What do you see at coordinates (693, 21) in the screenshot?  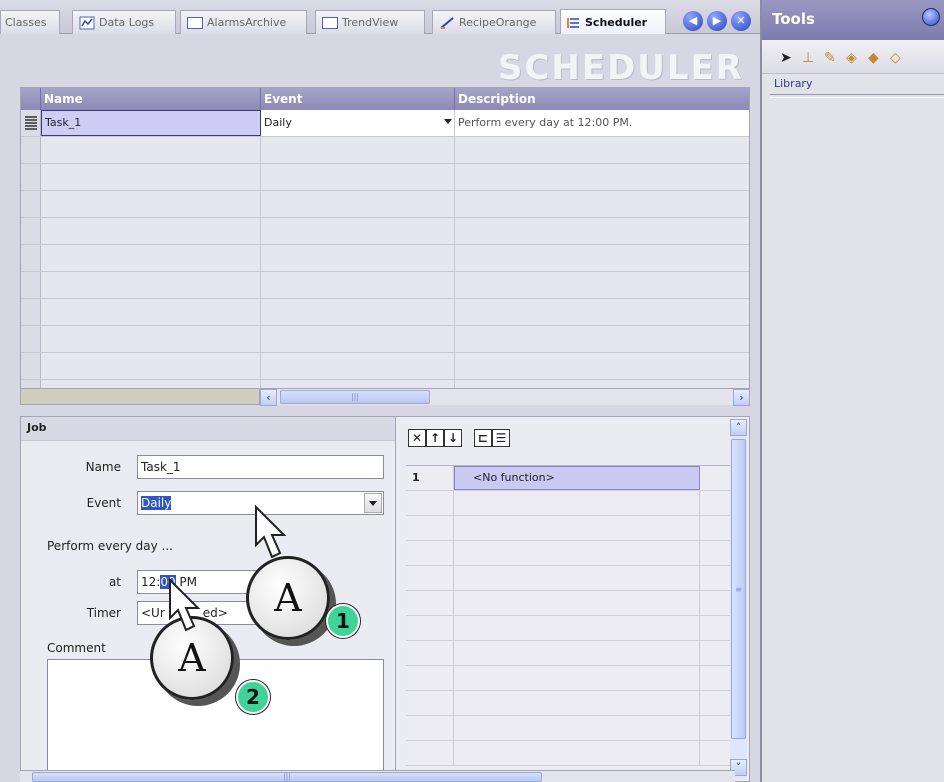 I see `previous-tab-button: ◀` at bounding box center [693, 21].